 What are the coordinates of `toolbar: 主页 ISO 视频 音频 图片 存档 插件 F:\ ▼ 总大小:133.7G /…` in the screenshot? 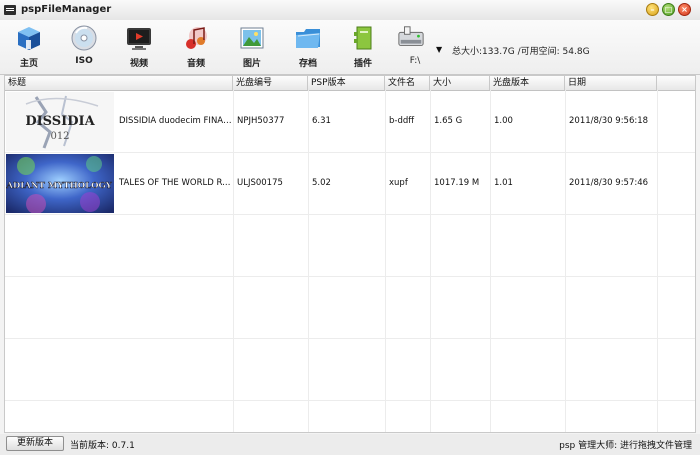 It's located at (350, 47).